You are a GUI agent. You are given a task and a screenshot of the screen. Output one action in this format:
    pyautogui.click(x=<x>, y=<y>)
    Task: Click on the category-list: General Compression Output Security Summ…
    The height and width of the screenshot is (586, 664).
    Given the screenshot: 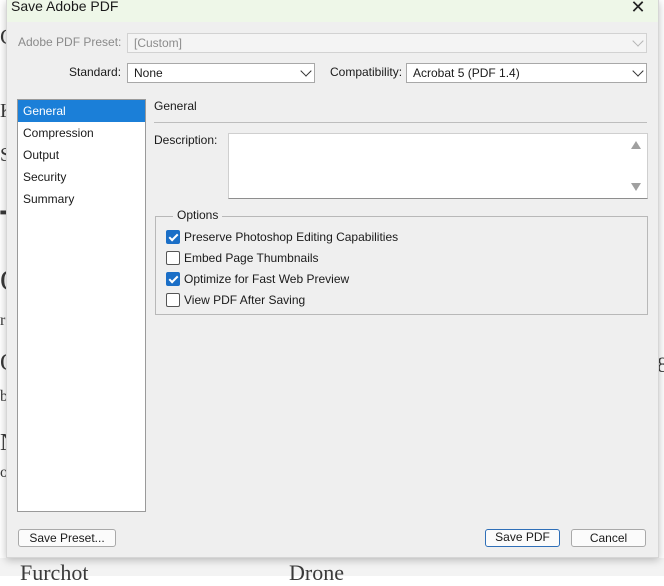 What is the action you would take?
    pyautogui.click(x=81, y=305)
    